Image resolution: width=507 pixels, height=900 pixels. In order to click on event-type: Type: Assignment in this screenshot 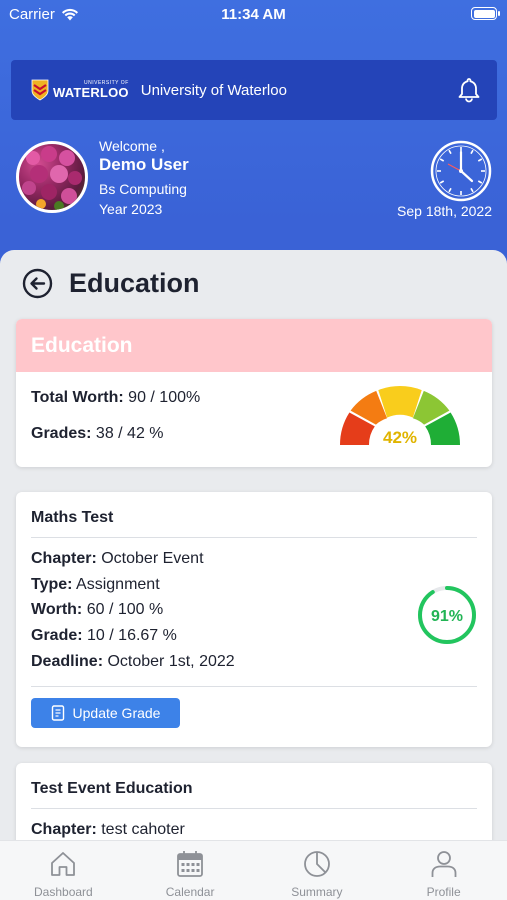, I will do `click(95, 585)`.